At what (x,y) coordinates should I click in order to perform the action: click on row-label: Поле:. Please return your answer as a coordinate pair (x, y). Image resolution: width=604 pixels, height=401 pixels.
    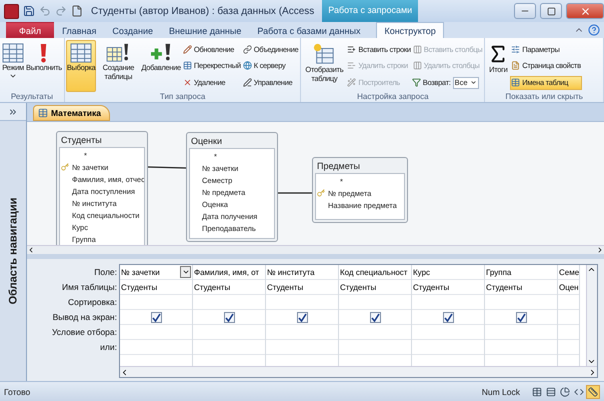
    Looking at the image, I should click on (105, 272).